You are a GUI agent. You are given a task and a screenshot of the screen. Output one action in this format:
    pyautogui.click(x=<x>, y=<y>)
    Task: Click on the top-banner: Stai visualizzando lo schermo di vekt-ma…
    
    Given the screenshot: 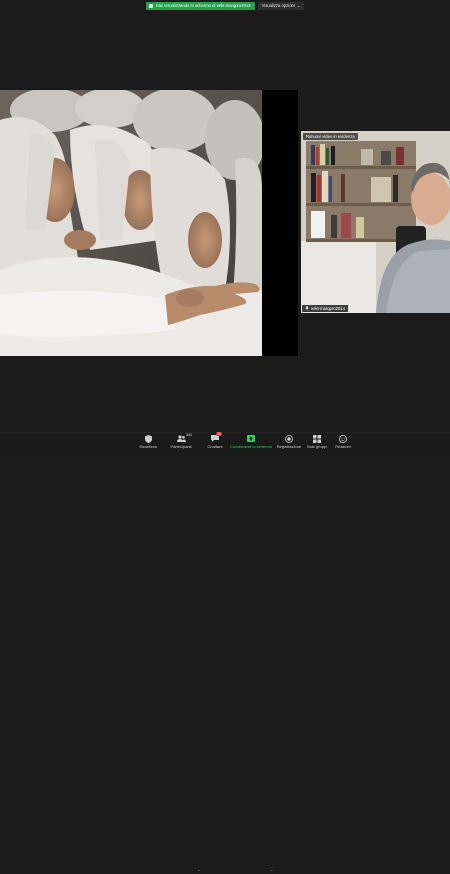 What is the action you would take?
    pyautogui.click(x=225, y=6)
    